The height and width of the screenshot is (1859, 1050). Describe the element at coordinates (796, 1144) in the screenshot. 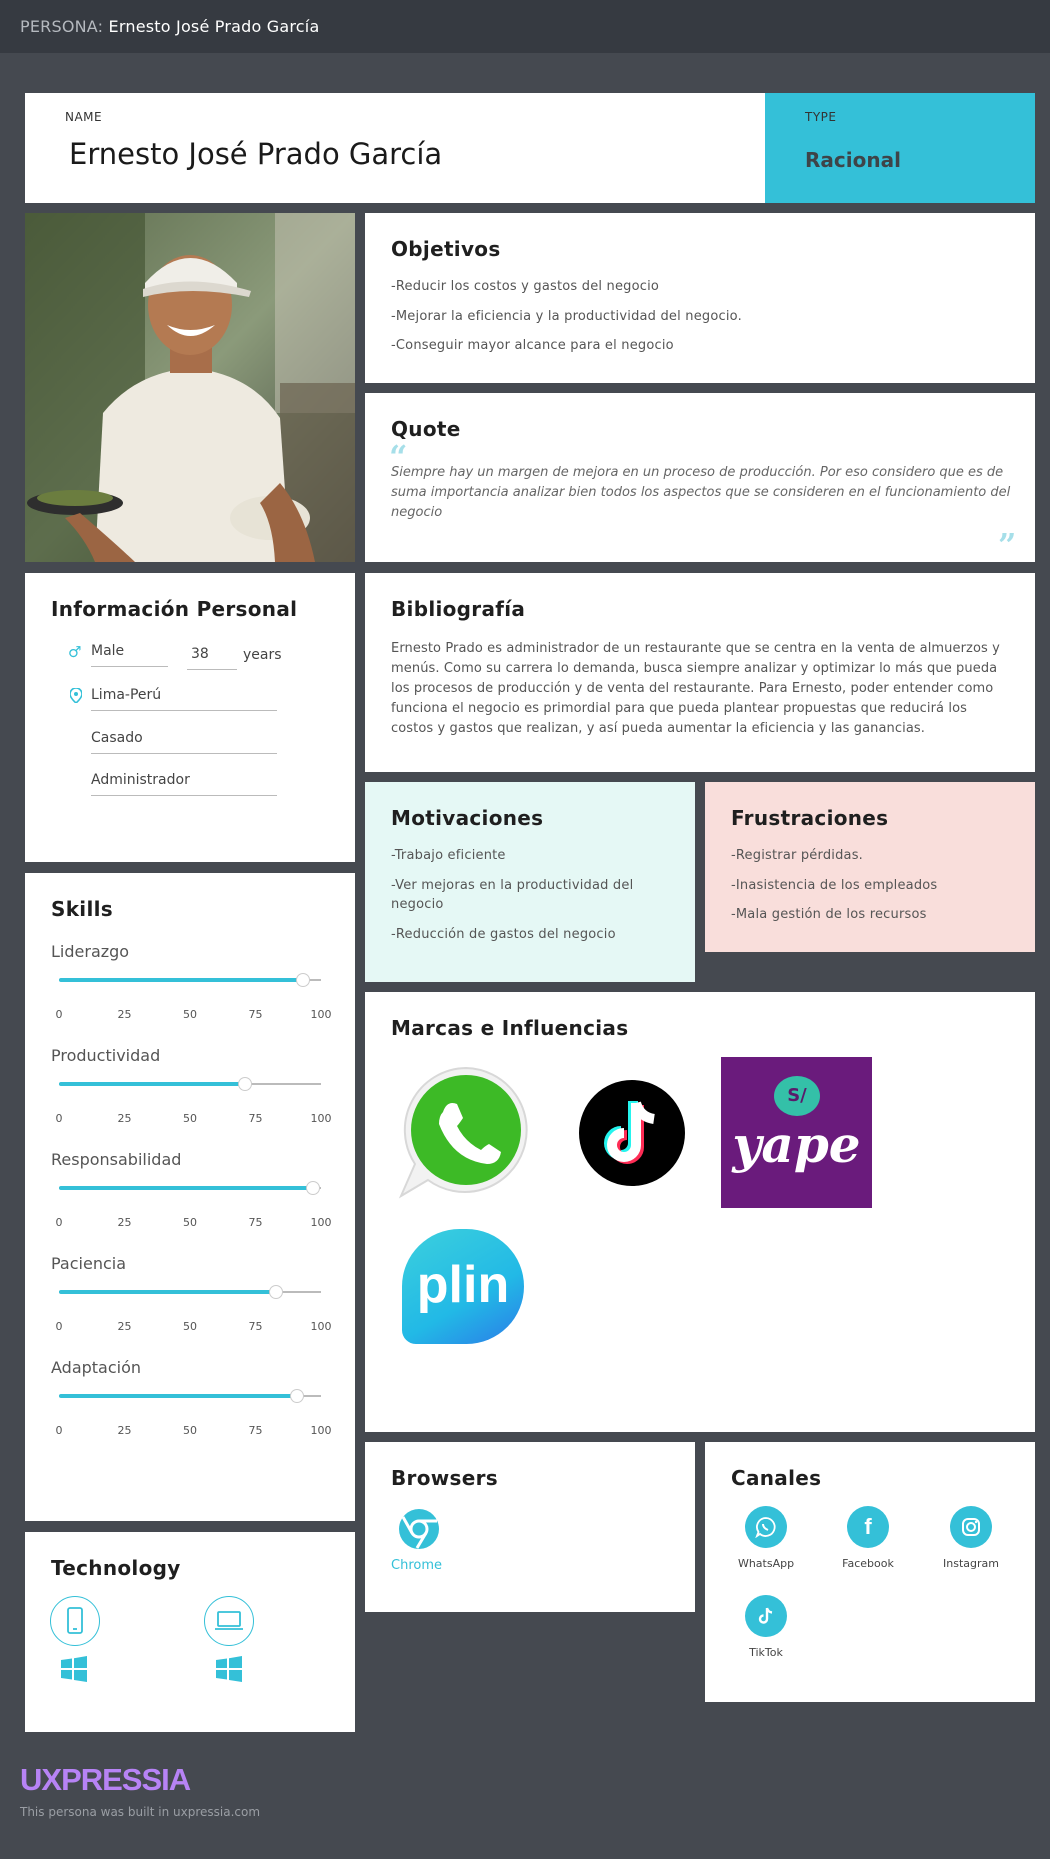

I see `yape-text: yape` at that location.